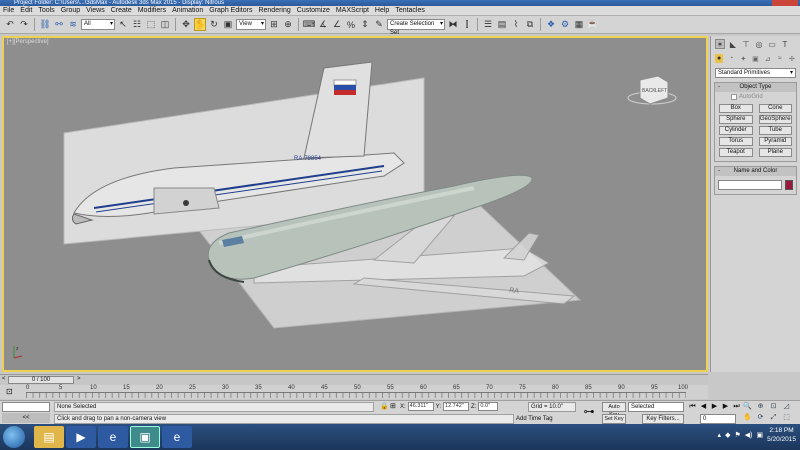  Describe the element at coordinates (772, 44) in the screenshot. I see `display-tab-icon: ▭` at that location.